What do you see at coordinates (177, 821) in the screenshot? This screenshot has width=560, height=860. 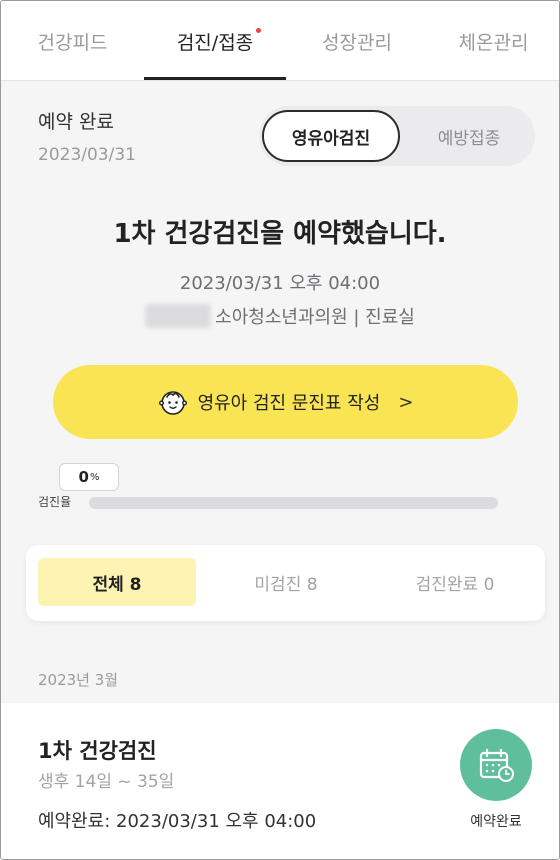 I see `item-booked-time: 예약완료: 2023/03/31 오후 04:00` at bounding box center [177, 821].